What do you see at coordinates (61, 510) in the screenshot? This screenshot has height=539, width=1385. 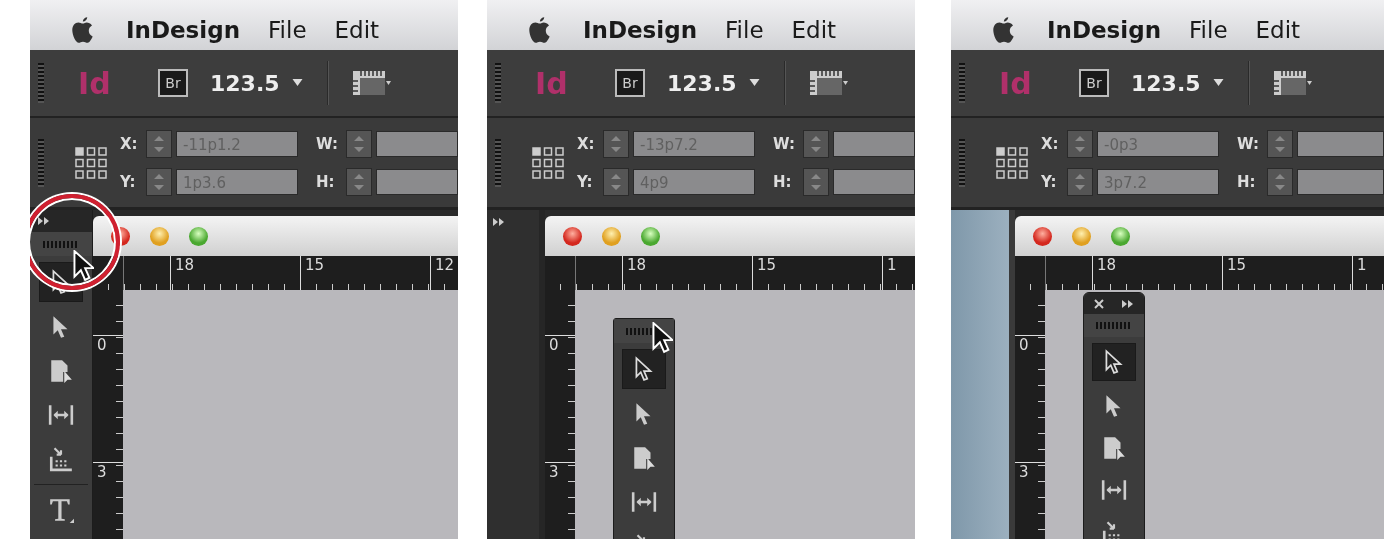 I see `type-tool-icon` at bounding box center [61, 510].